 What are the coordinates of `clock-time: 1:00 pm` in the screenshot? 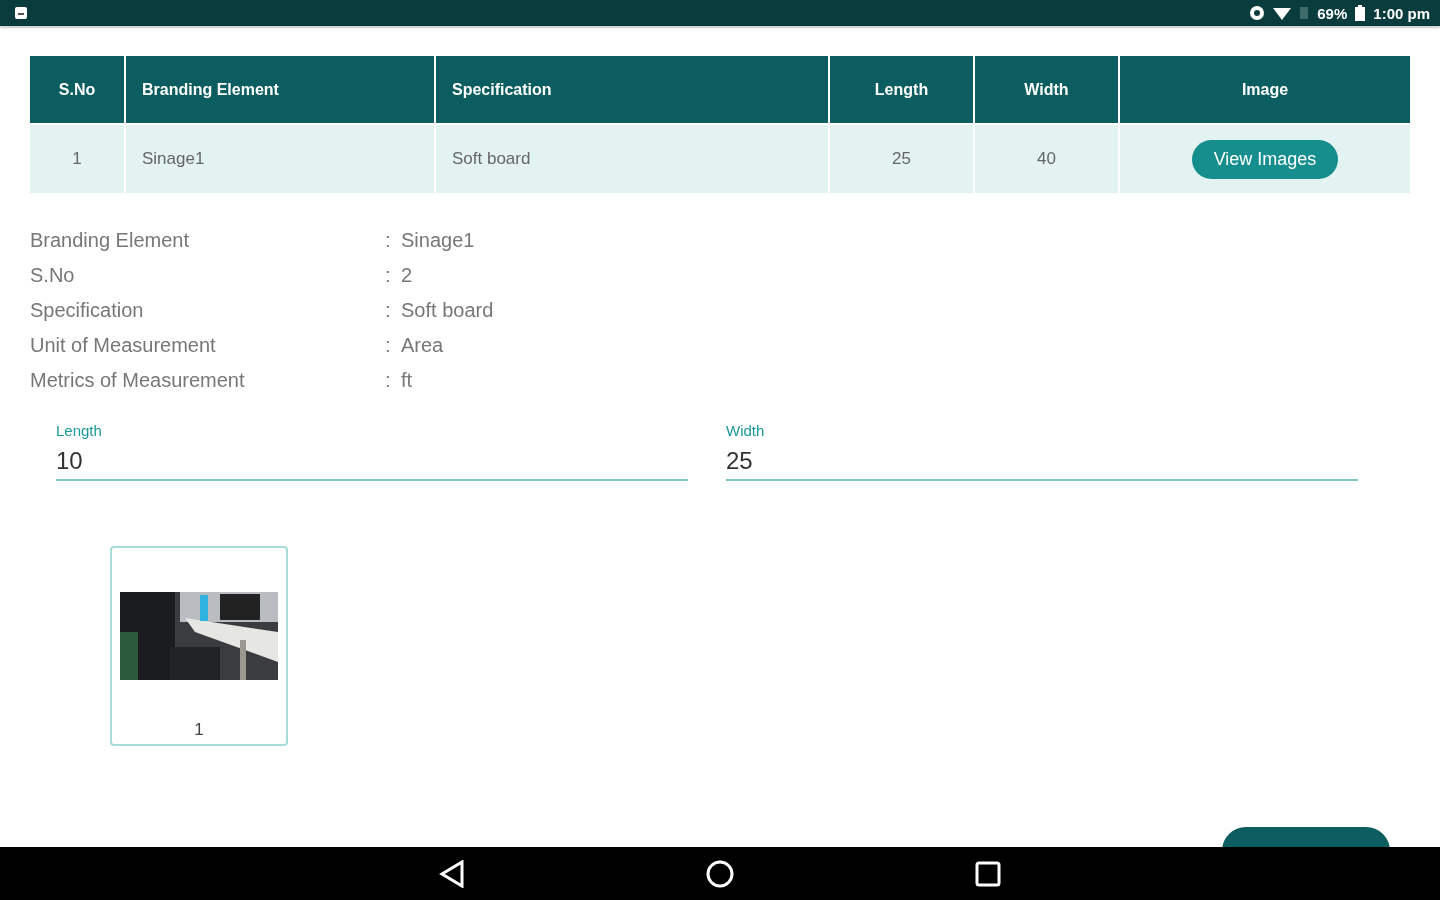 It's located at (1401, 13).